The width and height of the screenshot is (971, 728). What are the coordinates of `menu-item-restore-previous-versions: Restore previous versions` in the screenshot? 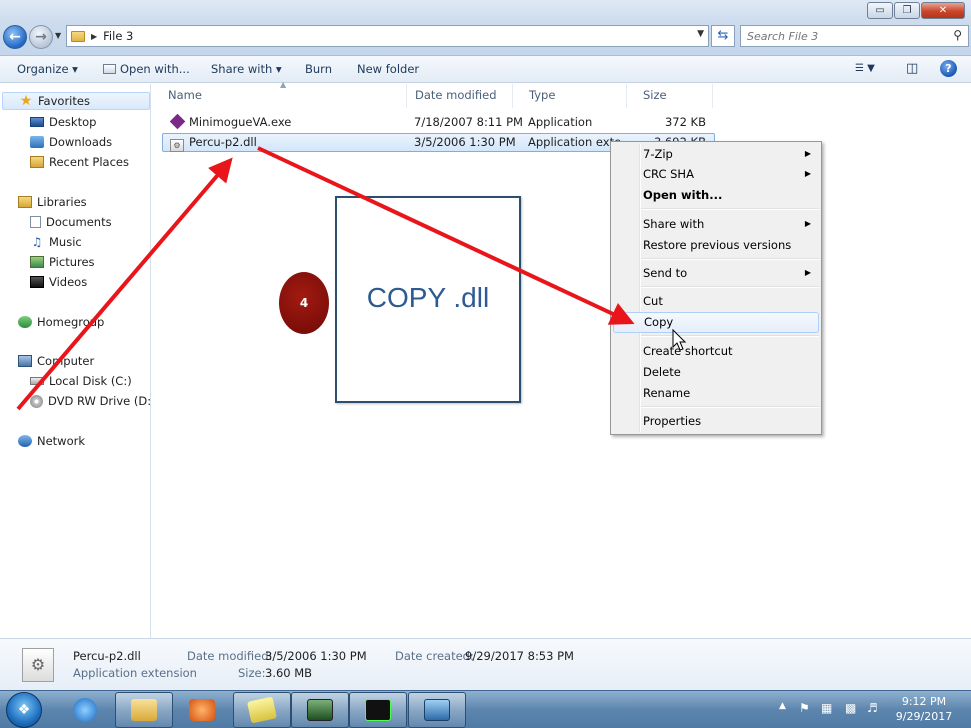 It's located at (716, 245).